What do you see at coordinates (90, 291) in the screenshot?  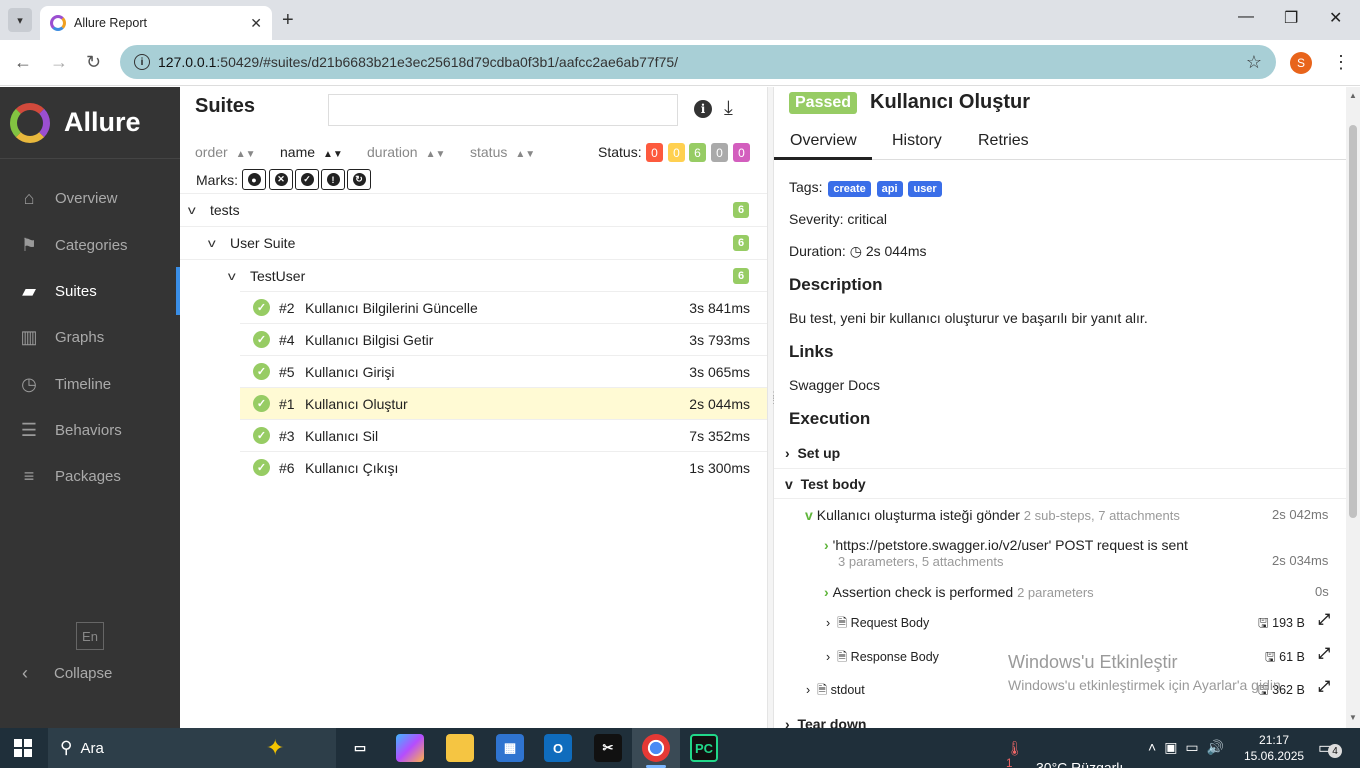 I see `sidebar-item-suites: ▰ Suites` at bounding box center [90, 291].